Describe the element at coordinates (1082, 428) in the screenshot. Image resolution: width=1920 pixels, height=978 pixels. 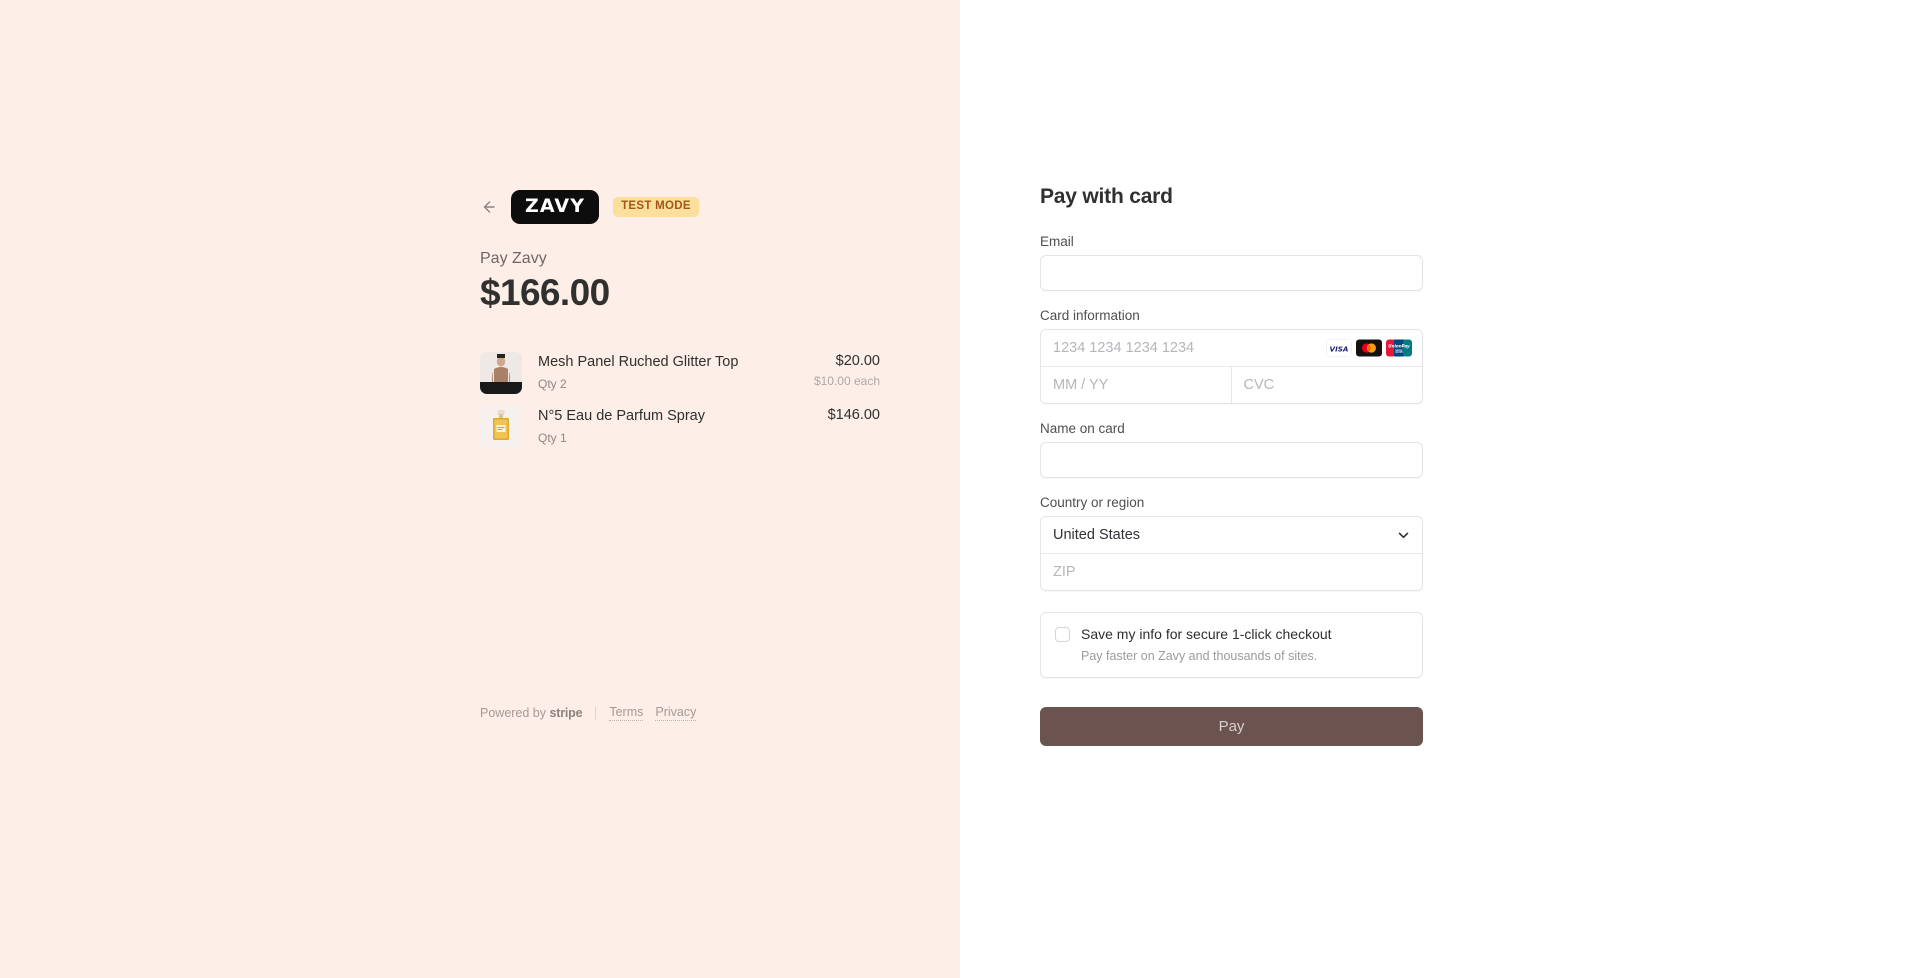
I see `name-on-card-label: Name on card` at that location.